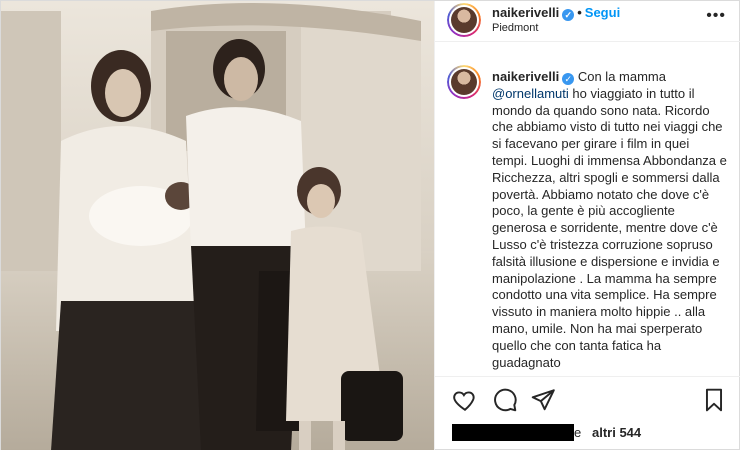 The height and width of the screenshot is (450, 740). I want to click on caption-avatar, so click(464, 82).